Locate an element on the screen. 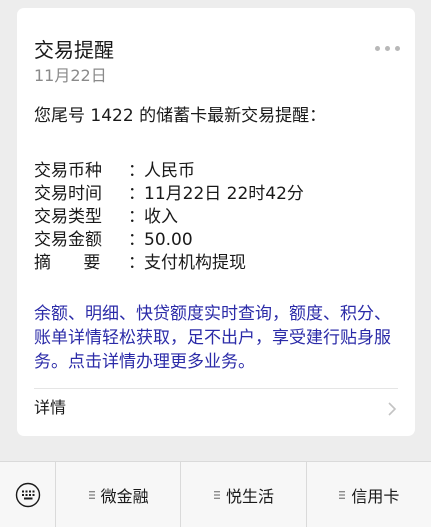 Image resolution: width=431 pixels, height=527 pixels. field-row-currency: 交易币种 ： 人民币 is located at coordinates (169, 171).